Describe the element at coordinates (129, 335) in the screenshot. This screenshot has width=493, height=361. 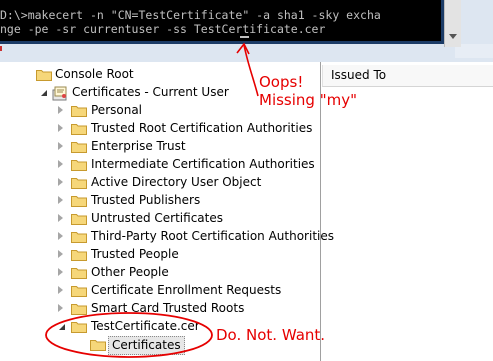
I see `highlight-ellipse` at that location.